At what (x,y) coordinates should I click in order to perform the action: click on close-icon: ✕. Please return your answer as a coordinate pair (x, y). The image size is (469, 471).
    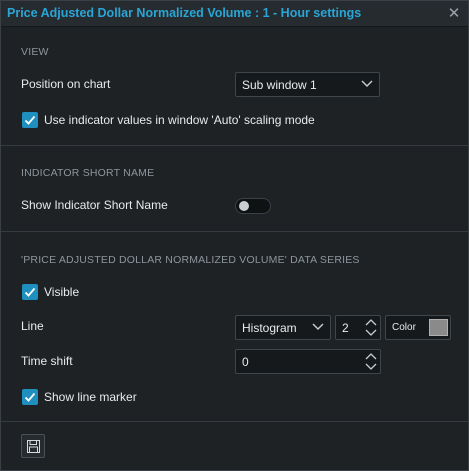
    Looking at the image, I should click on (454, 14).